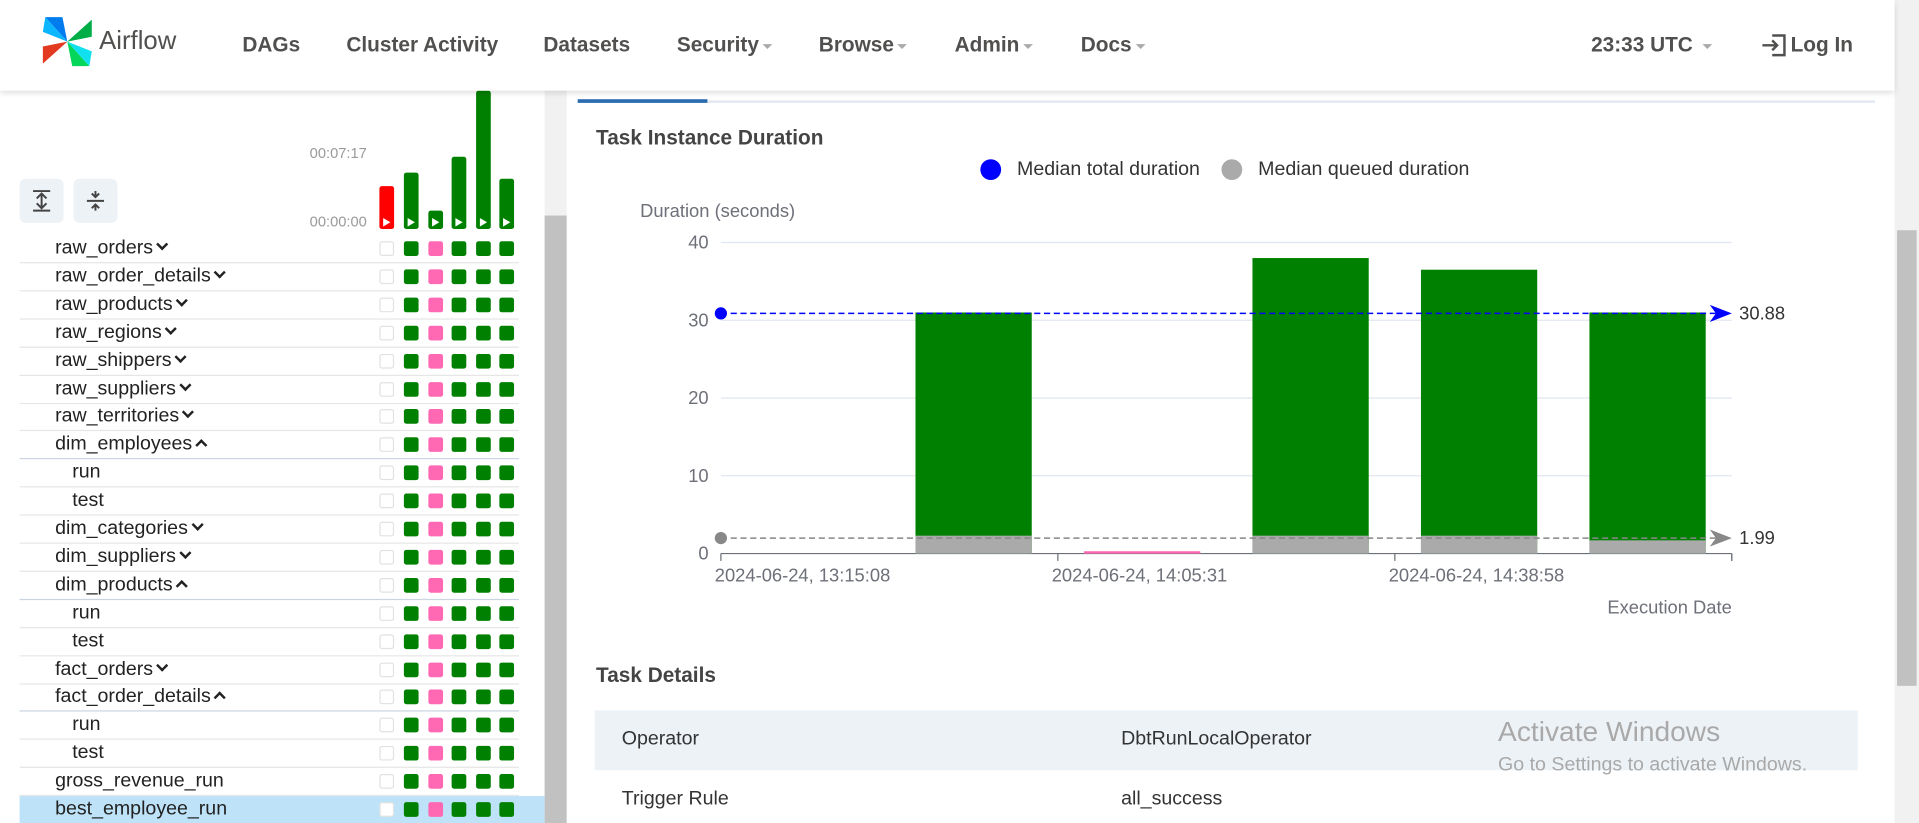  What do you see at coordinates (725, 45) in the screenshot?
I see `nav-security: Security` at bounding box center [725, 45].